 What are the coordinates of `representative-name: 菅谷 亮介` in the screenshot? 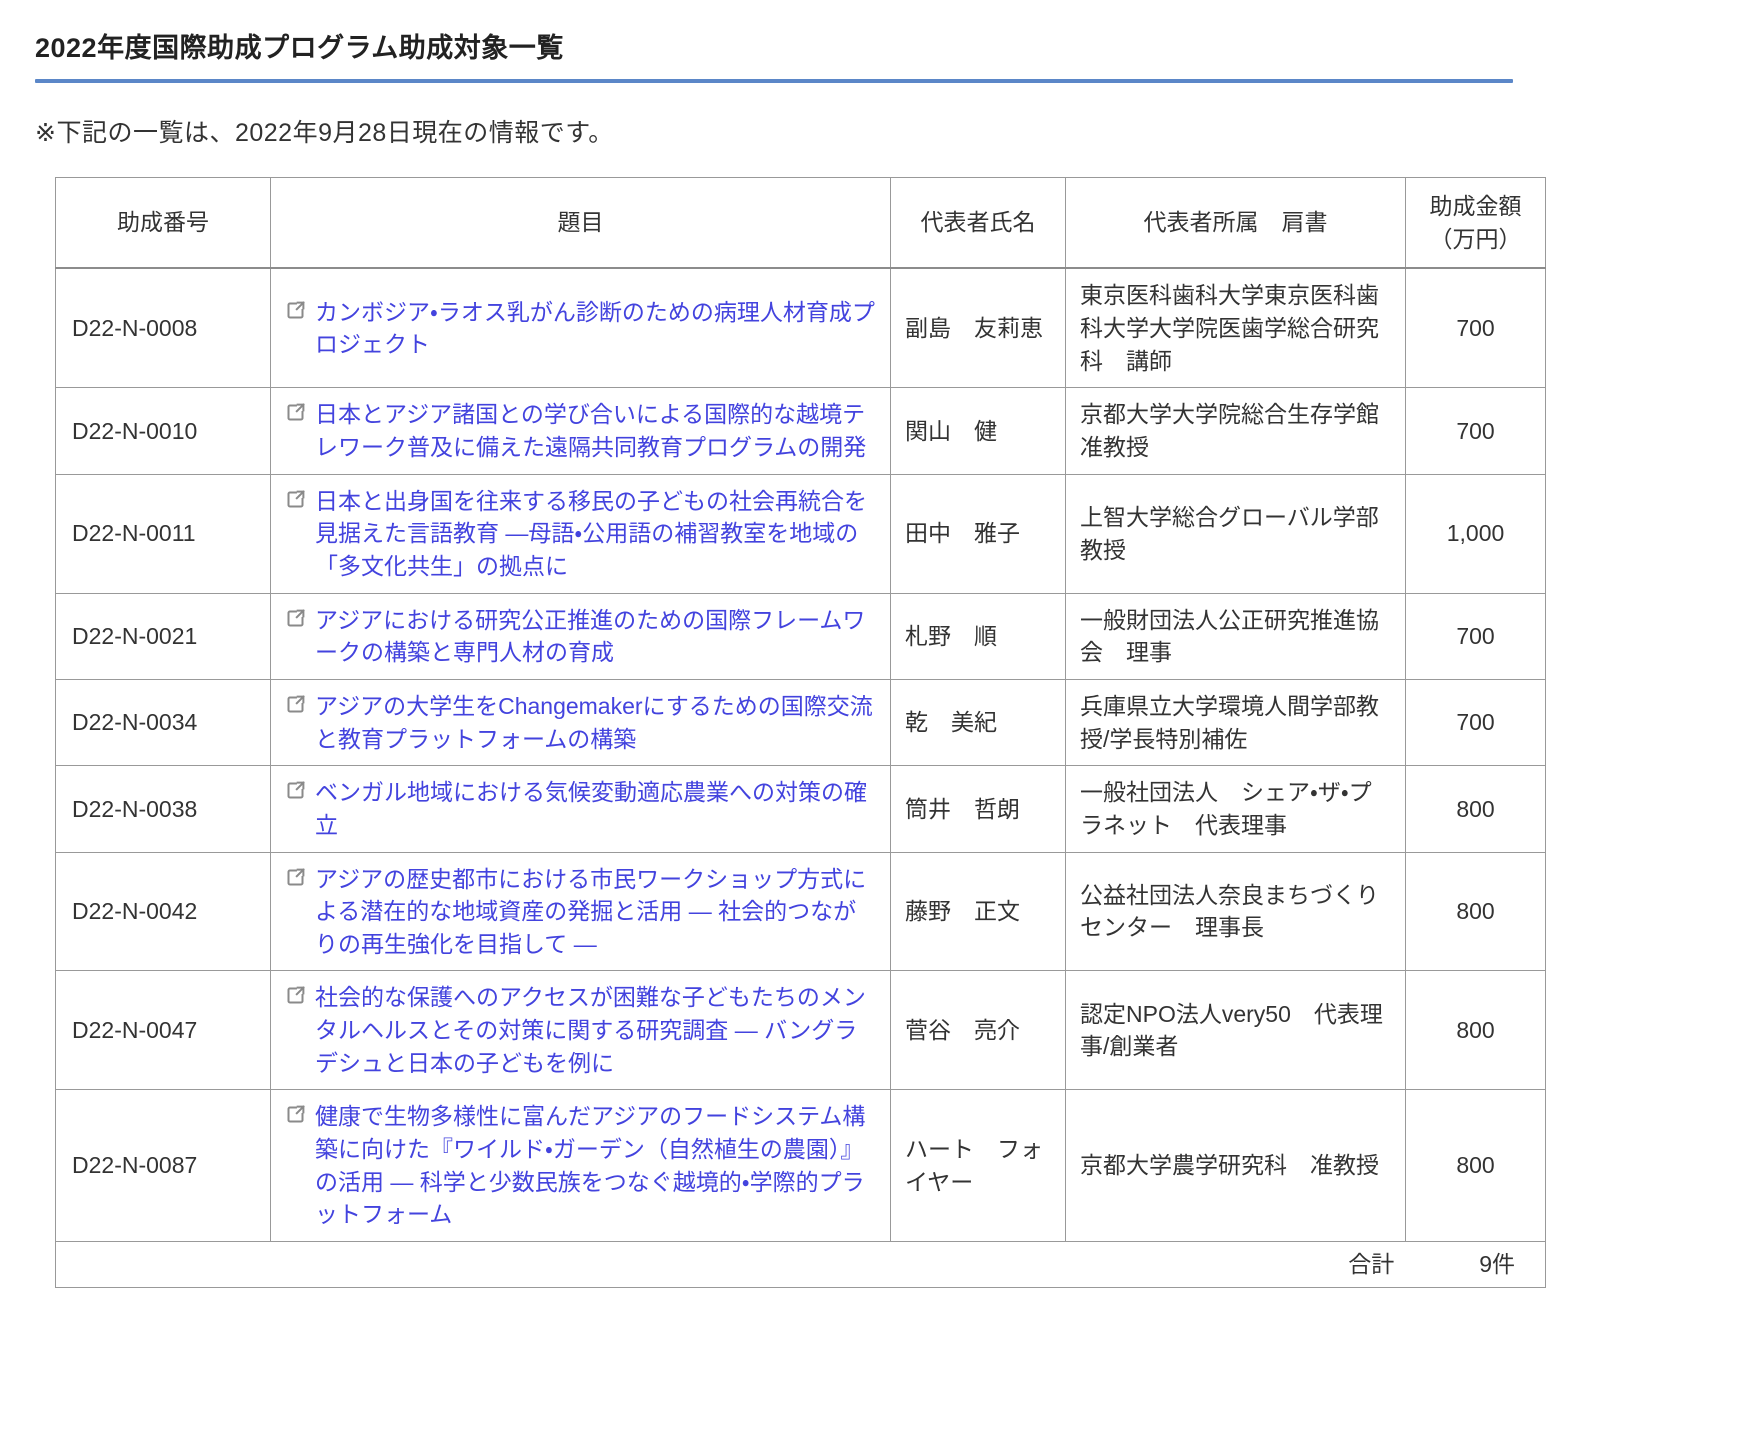 It's located at (978, 1030).